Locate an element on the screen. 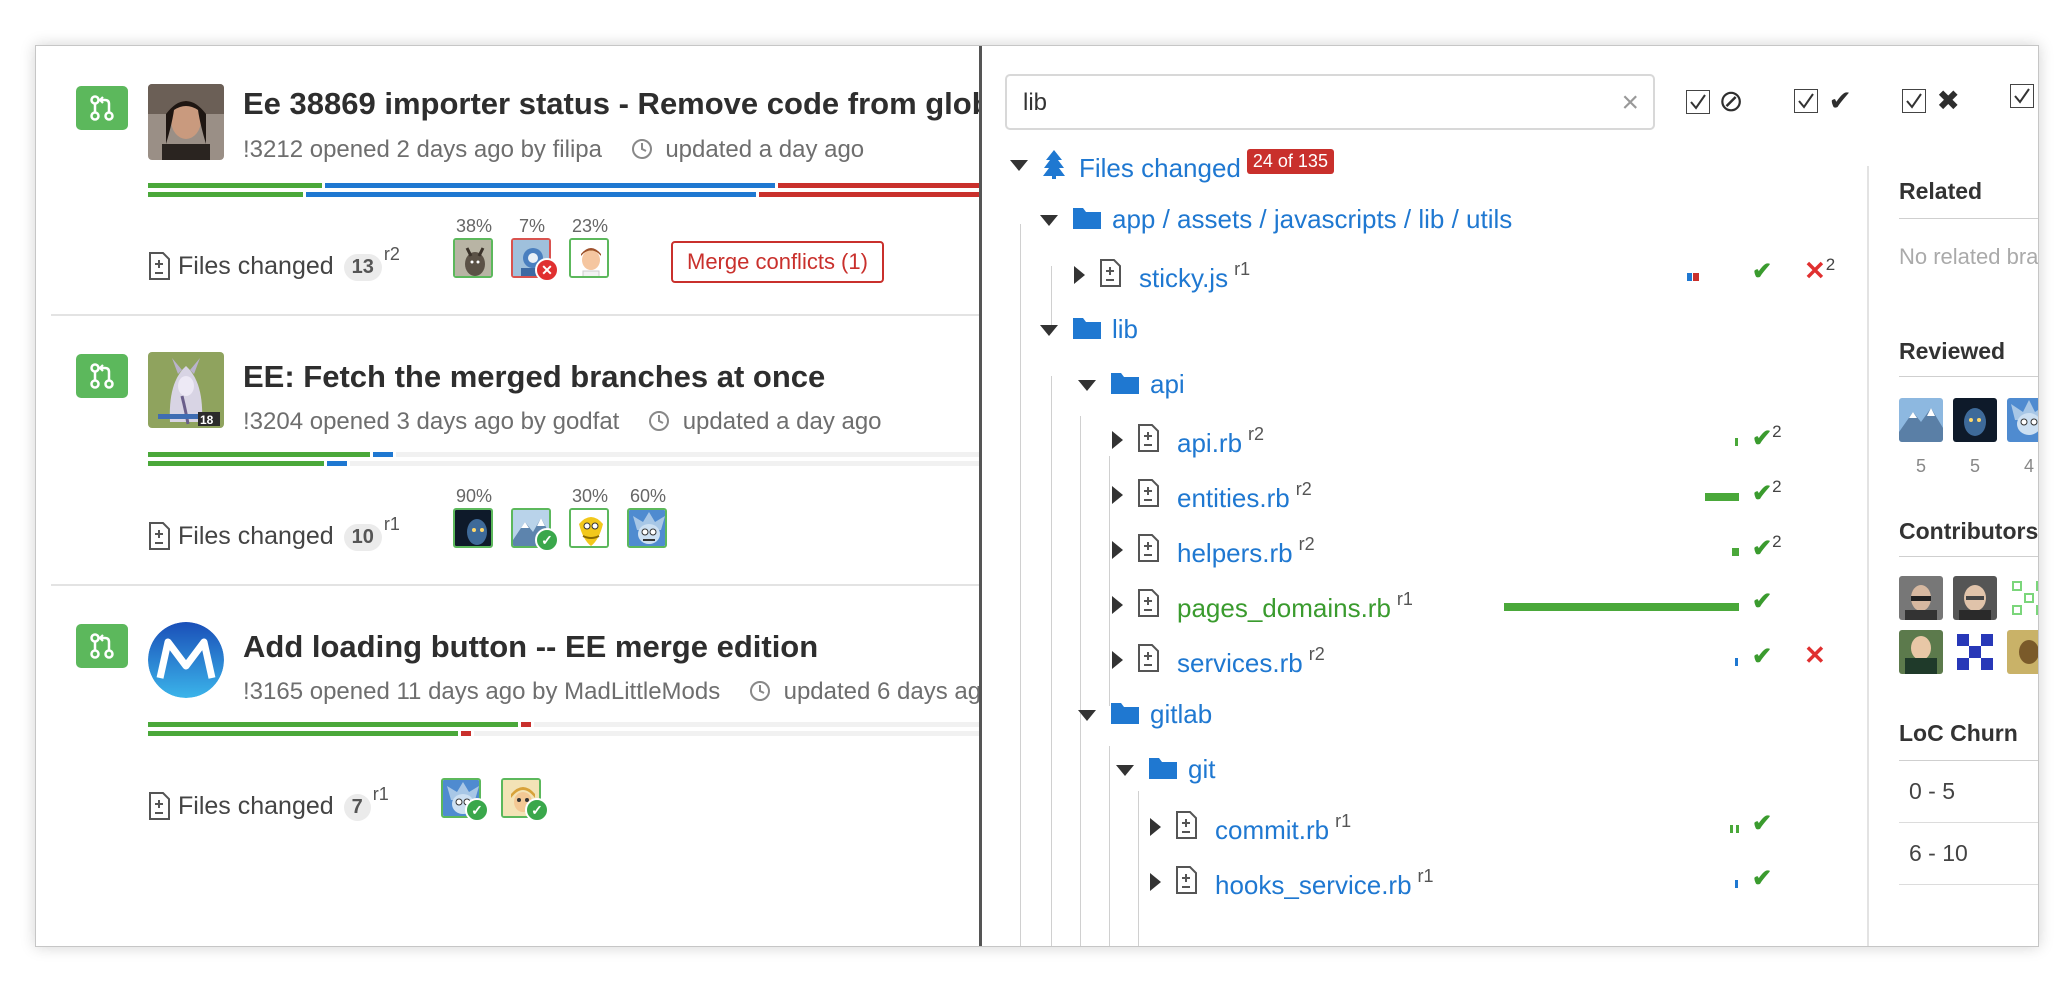 The height and width of the screenshot is (982, 2072). merge-request-title: Add loading button -- EE merge edition is located at coordinates (530, 647).